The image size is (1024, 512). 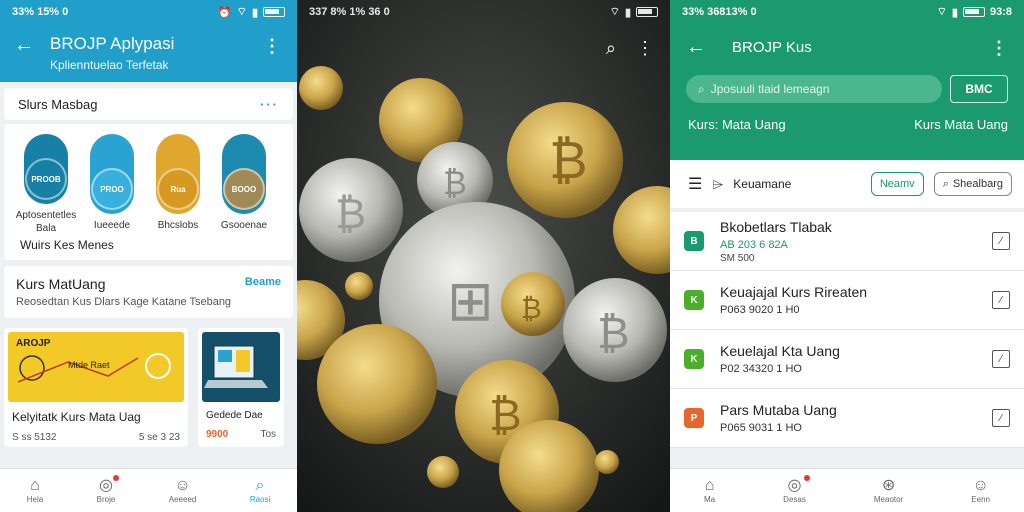 What do you see at coordinates (718, 183) in the screenshot?
I see `tag-icon: ⌲` at bounding box center [718, 183].